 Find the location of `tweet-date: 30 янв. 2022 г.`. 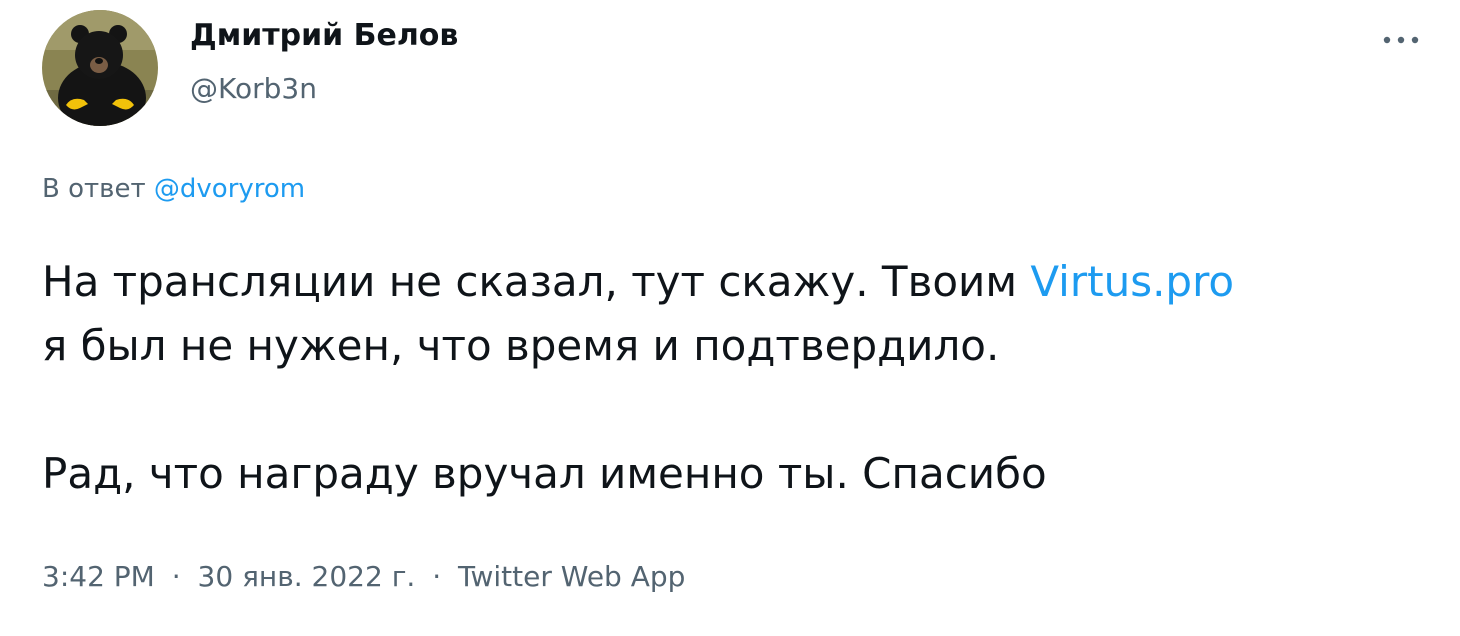

tweet-date: 30 янв. 2022 г. is located at coordinates (307, 576).